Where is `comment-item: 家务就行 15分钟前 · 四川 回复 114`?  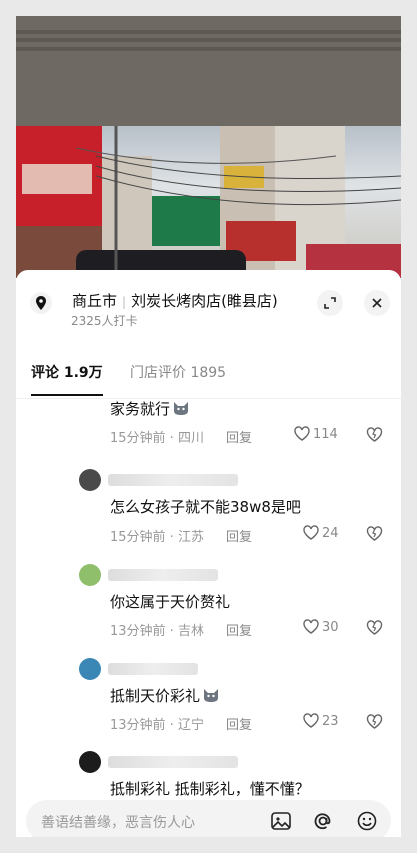
comment-item: 家务就行 15分钟前 · 四川 回复 114 is located at coordinates (208, 428).